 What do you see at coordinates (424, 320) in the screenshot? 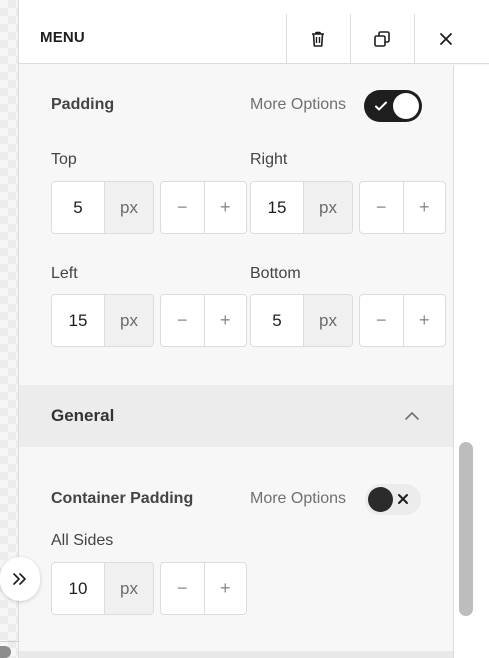
I see `bottom-increment-button: +` at bounding box center [424, 320].